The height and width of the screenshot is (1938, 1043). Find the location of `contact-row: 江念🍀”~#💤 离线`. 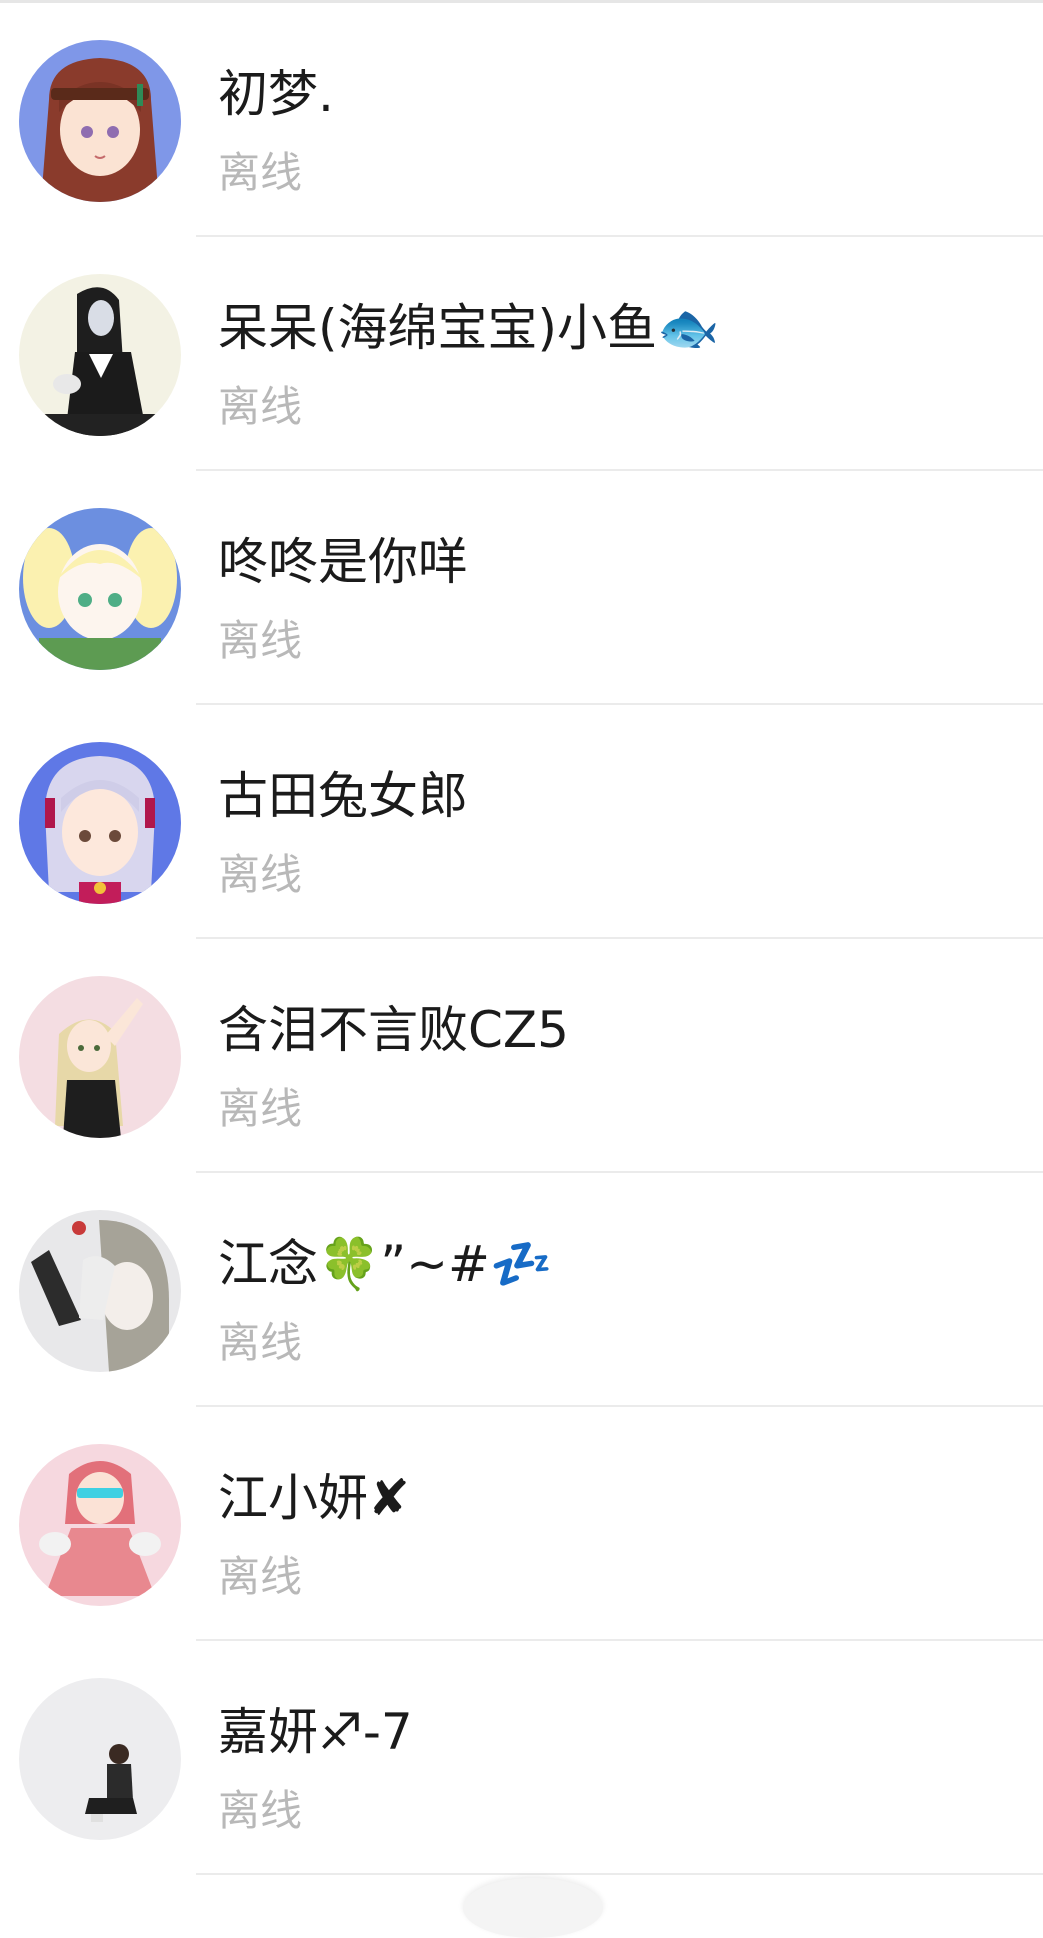

contact-row: 江念🍀”~#💤 离线 is located at coordinates (521, 1290).